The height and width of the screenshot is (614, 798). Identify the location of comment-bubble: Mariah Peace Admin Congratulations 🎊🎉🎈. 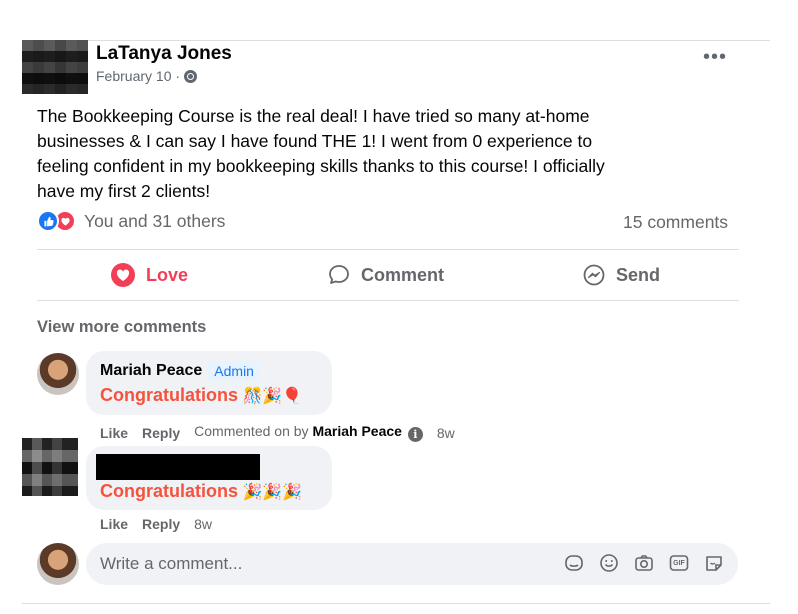
(209, 383).